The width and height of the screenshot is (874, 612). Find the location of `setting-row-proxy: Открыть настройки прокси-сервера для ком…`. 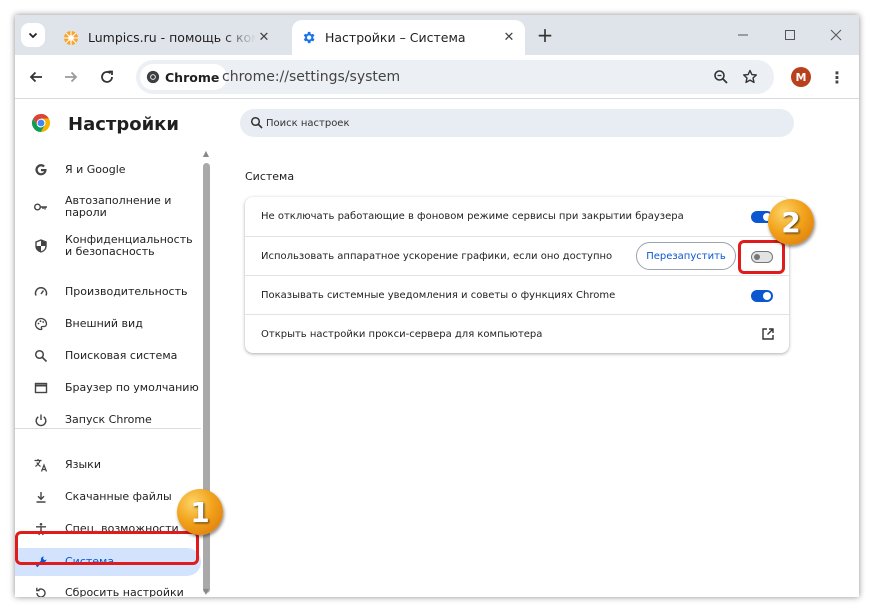

setting-row-proxy: Открыть настройки прокси-сервера для ком… is located at coordinates (517, 333).